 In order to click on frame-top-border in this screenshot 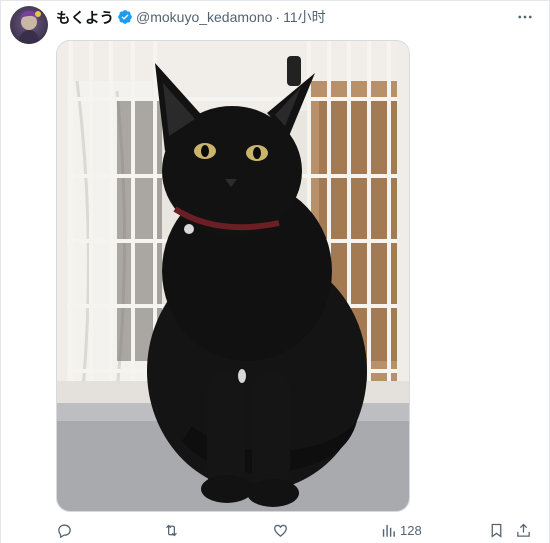, I will do `click(275, 0)`.